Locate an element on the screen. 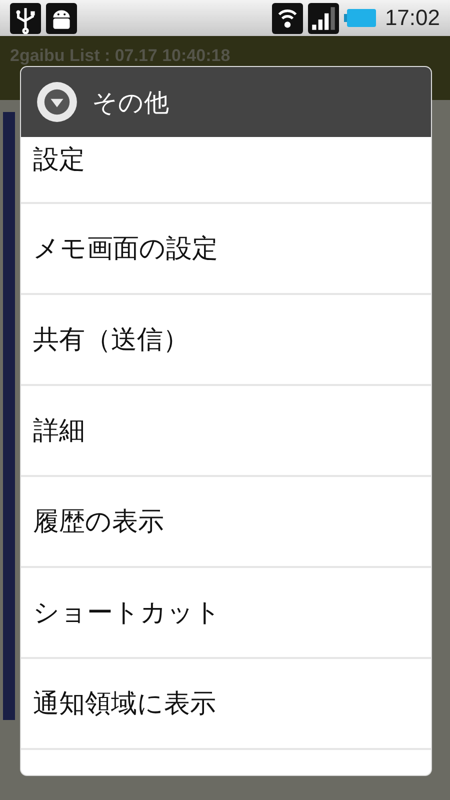 The image size is (450, 800). signal-icon is located at coordinates (323, 18).